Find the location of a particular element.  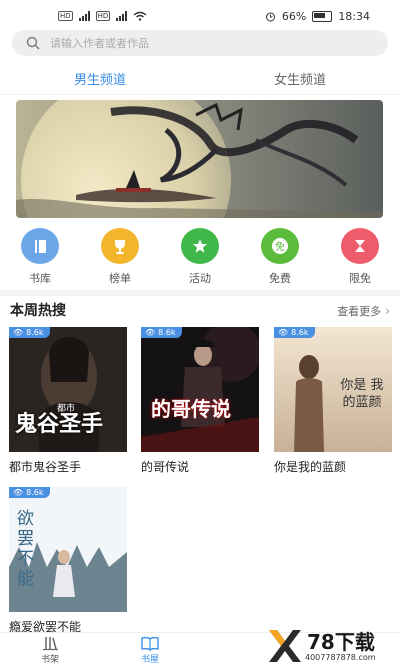

cover-title: 你是 我的蓝颜 is located at coordinates (362, 394).